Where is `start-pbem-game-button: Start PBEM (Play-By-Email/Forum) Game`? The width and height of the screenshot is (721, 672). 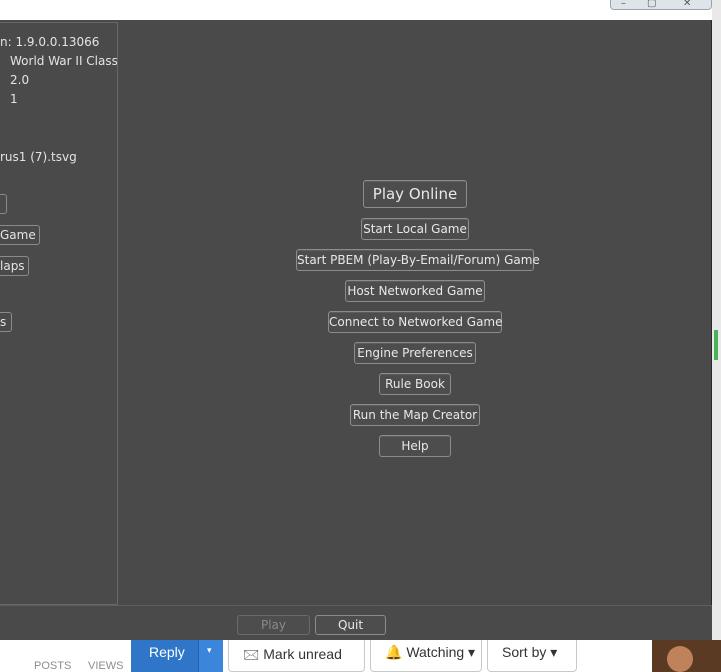 start-pbem-game-button: Start PBEM (Play-By-Email/Forum) Game is located at coordinates (418, 260).